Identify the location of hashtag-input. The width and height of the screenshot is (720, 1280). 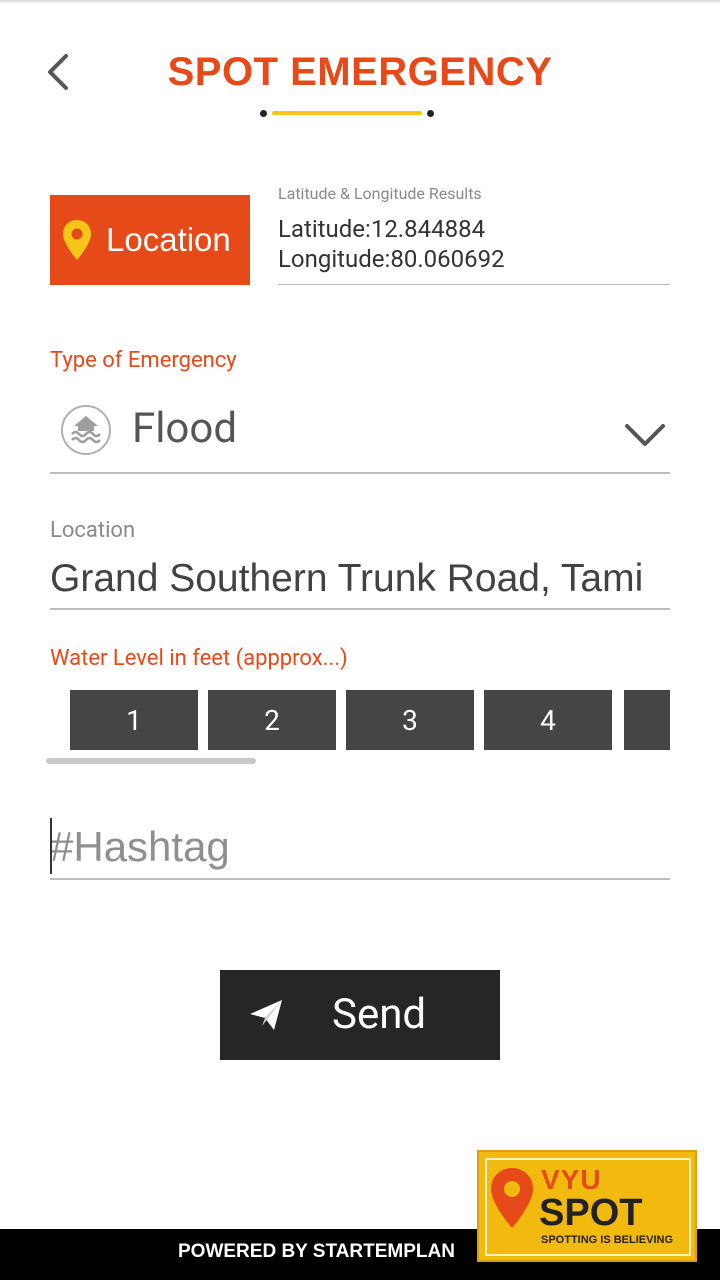
(360, 847).